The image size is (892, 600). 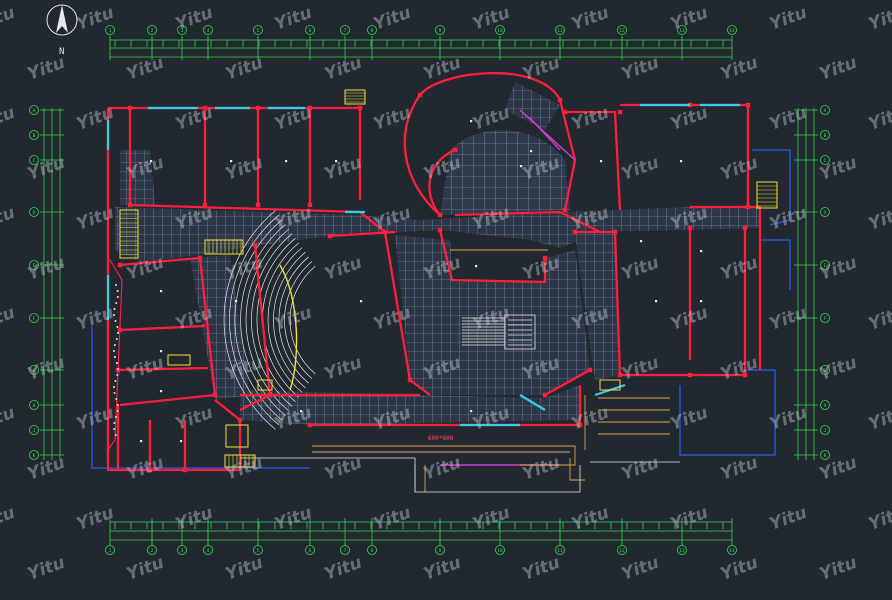 What do you see at coordinates (441, 438) in the screenshot?
I see `red-annotations: 600*600` at bounding box center [441, 438].